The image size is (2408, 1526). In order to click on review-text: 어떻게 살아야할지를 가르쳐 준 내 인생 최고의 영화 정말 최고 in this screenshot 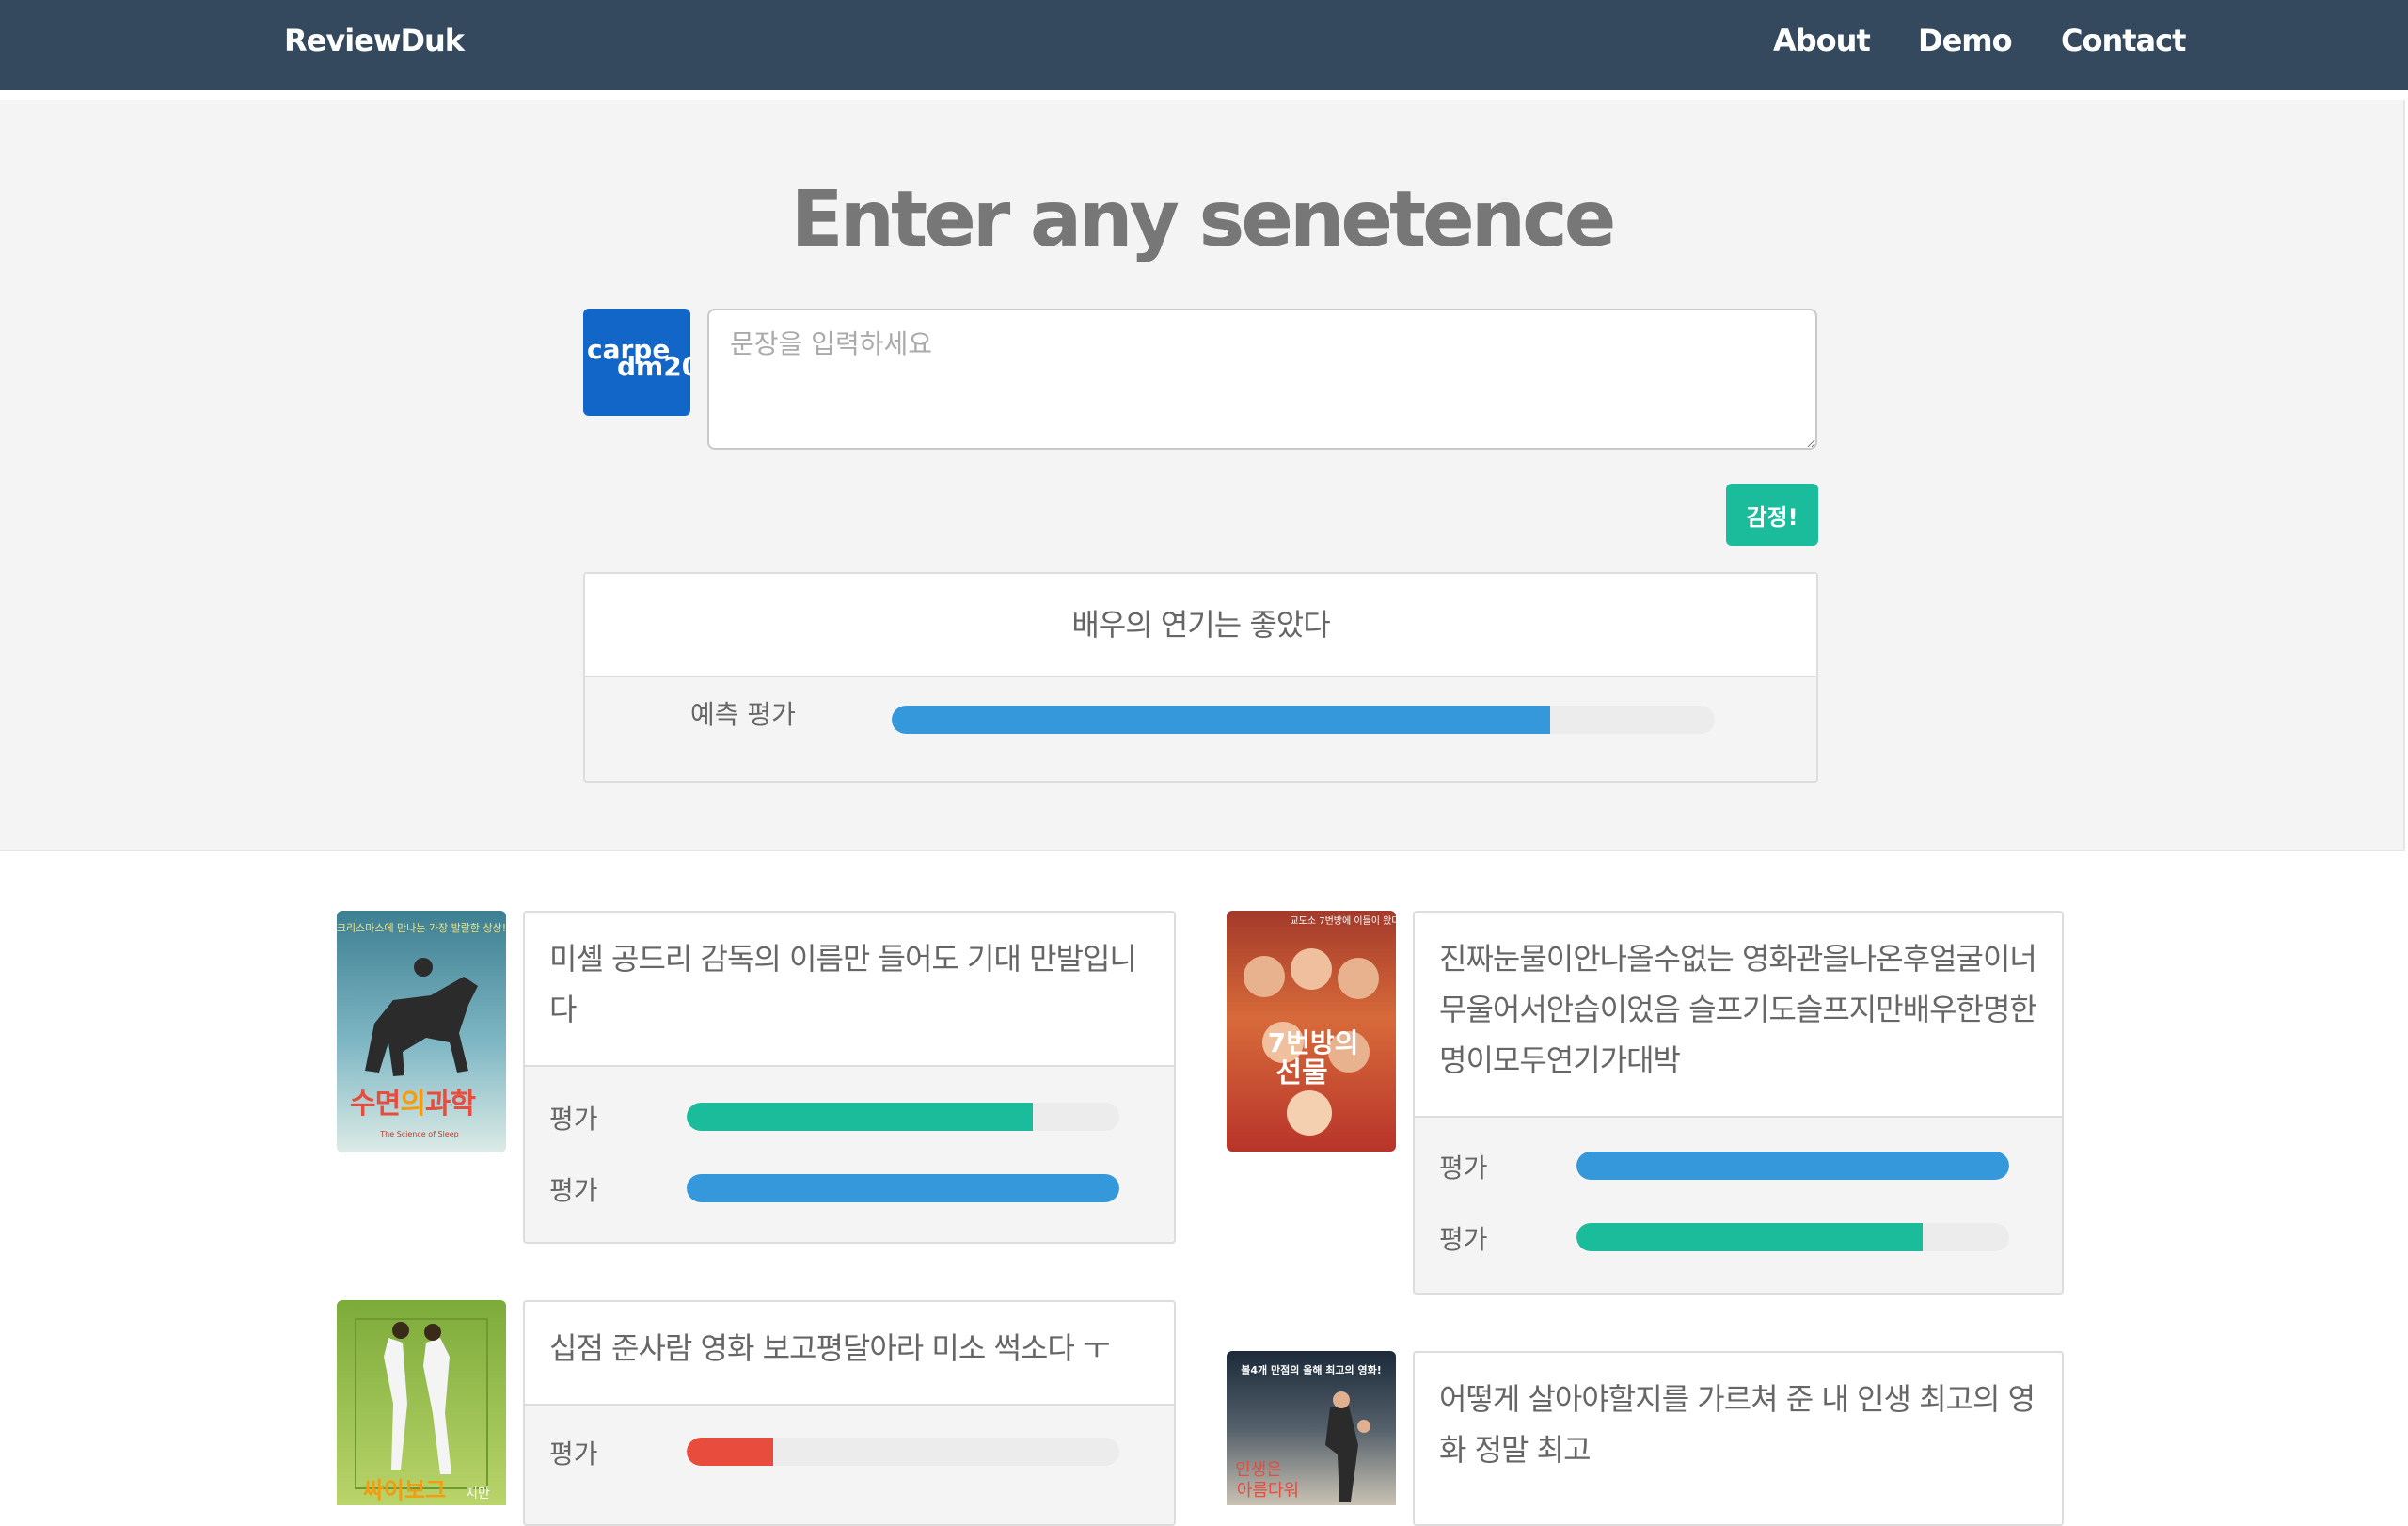, I will do `click(1739, 1438)`.